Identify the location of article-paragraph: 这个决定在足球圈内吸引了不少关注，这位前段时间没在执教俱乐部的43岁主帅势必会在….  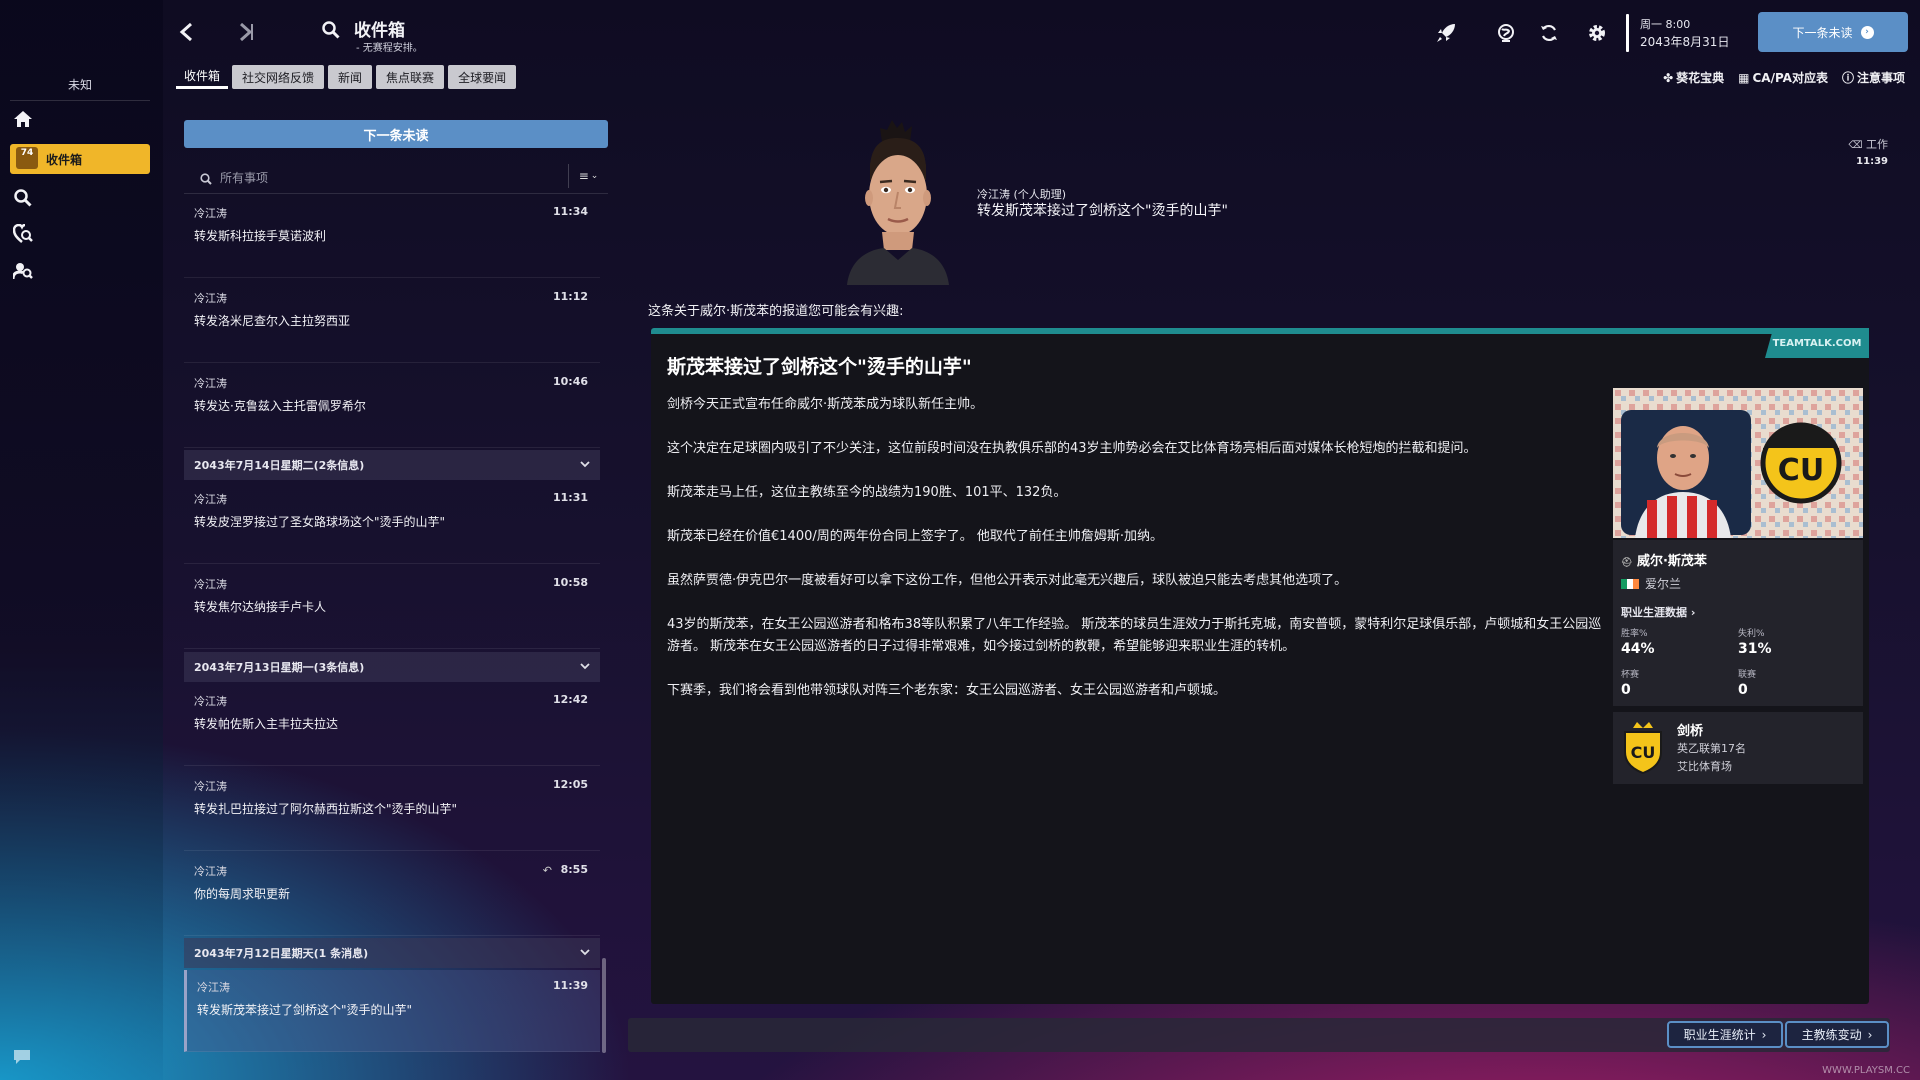
(1072, 448).